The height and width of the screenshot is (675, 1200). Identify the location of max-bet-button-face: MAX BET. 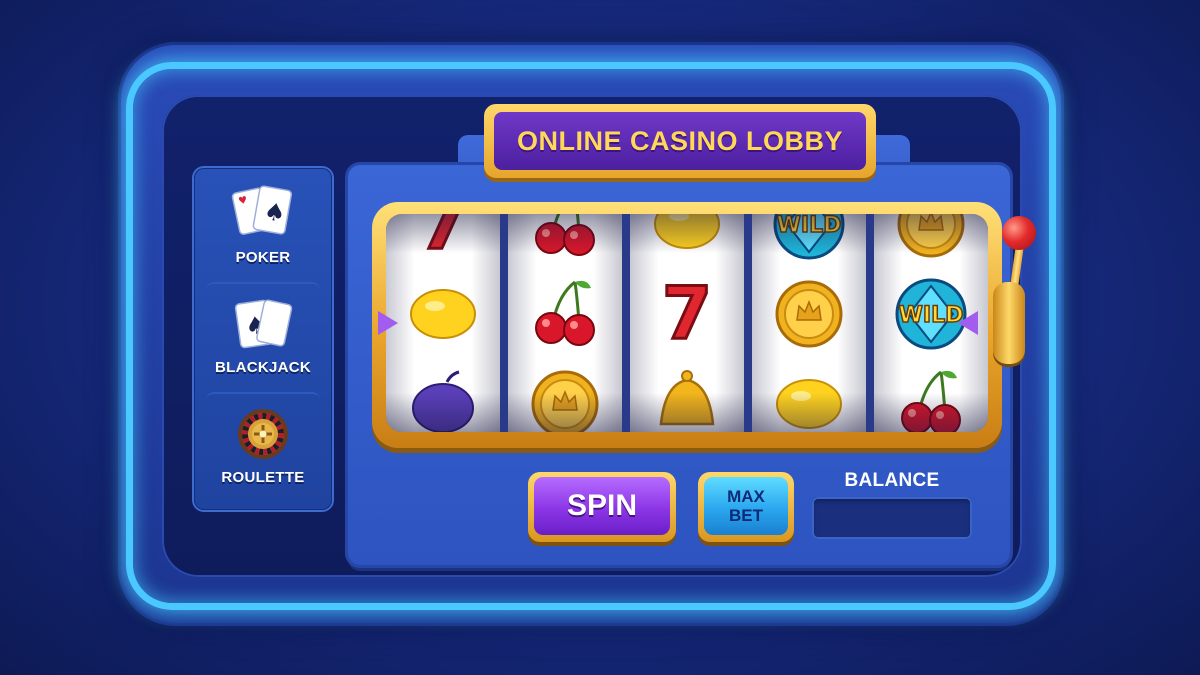
(746, 506).